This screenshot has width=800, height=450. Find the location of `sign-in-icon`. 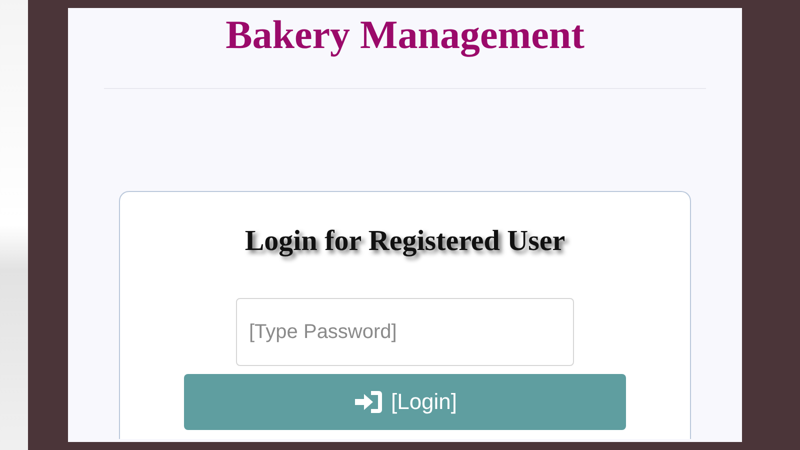

sign-in-icon is located at coordinates (367, 402).